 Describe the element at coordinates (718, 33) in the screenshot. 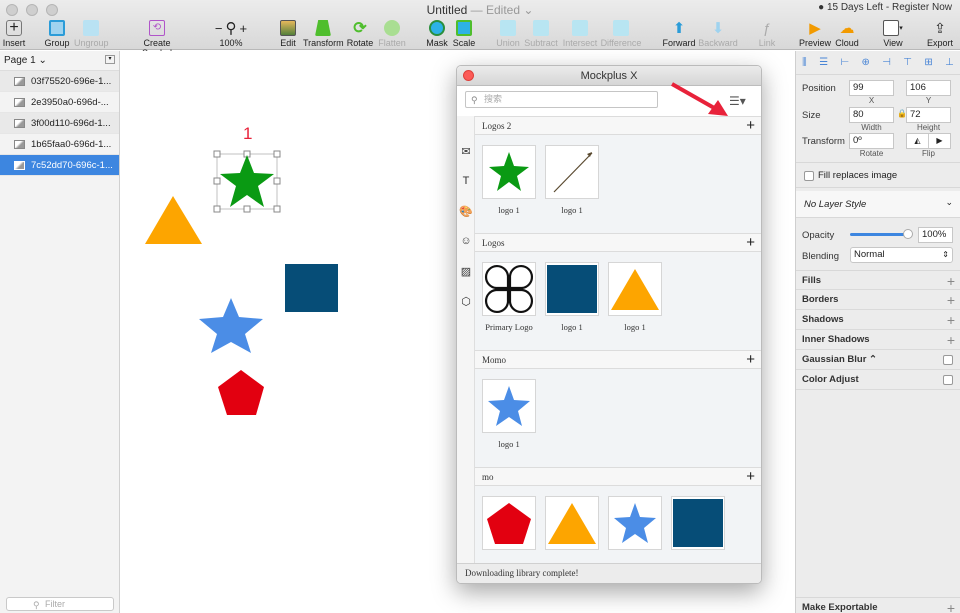

I see `backward-button: ⬇ Backward` at that location.